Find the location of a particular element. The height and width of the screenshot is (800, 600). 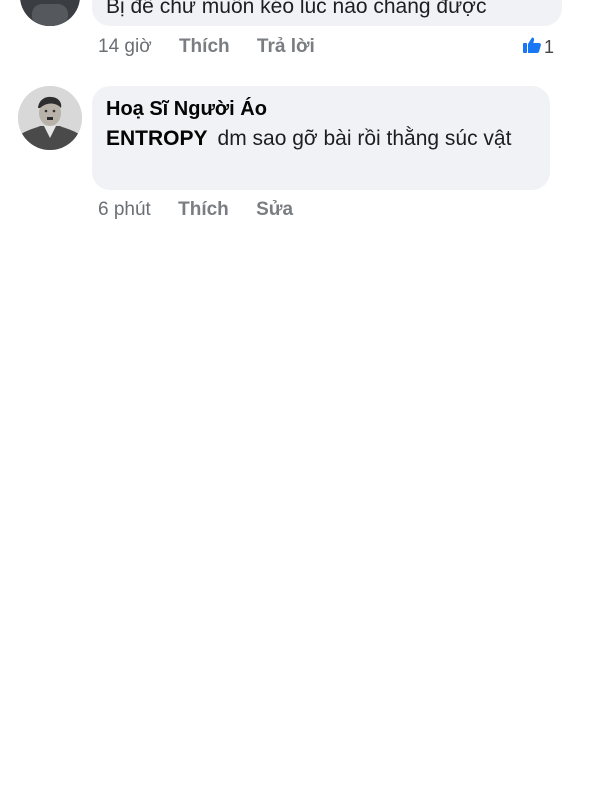

comment-actions: 14 giờ Thích Trả lời is located at coordinates (206, 47).